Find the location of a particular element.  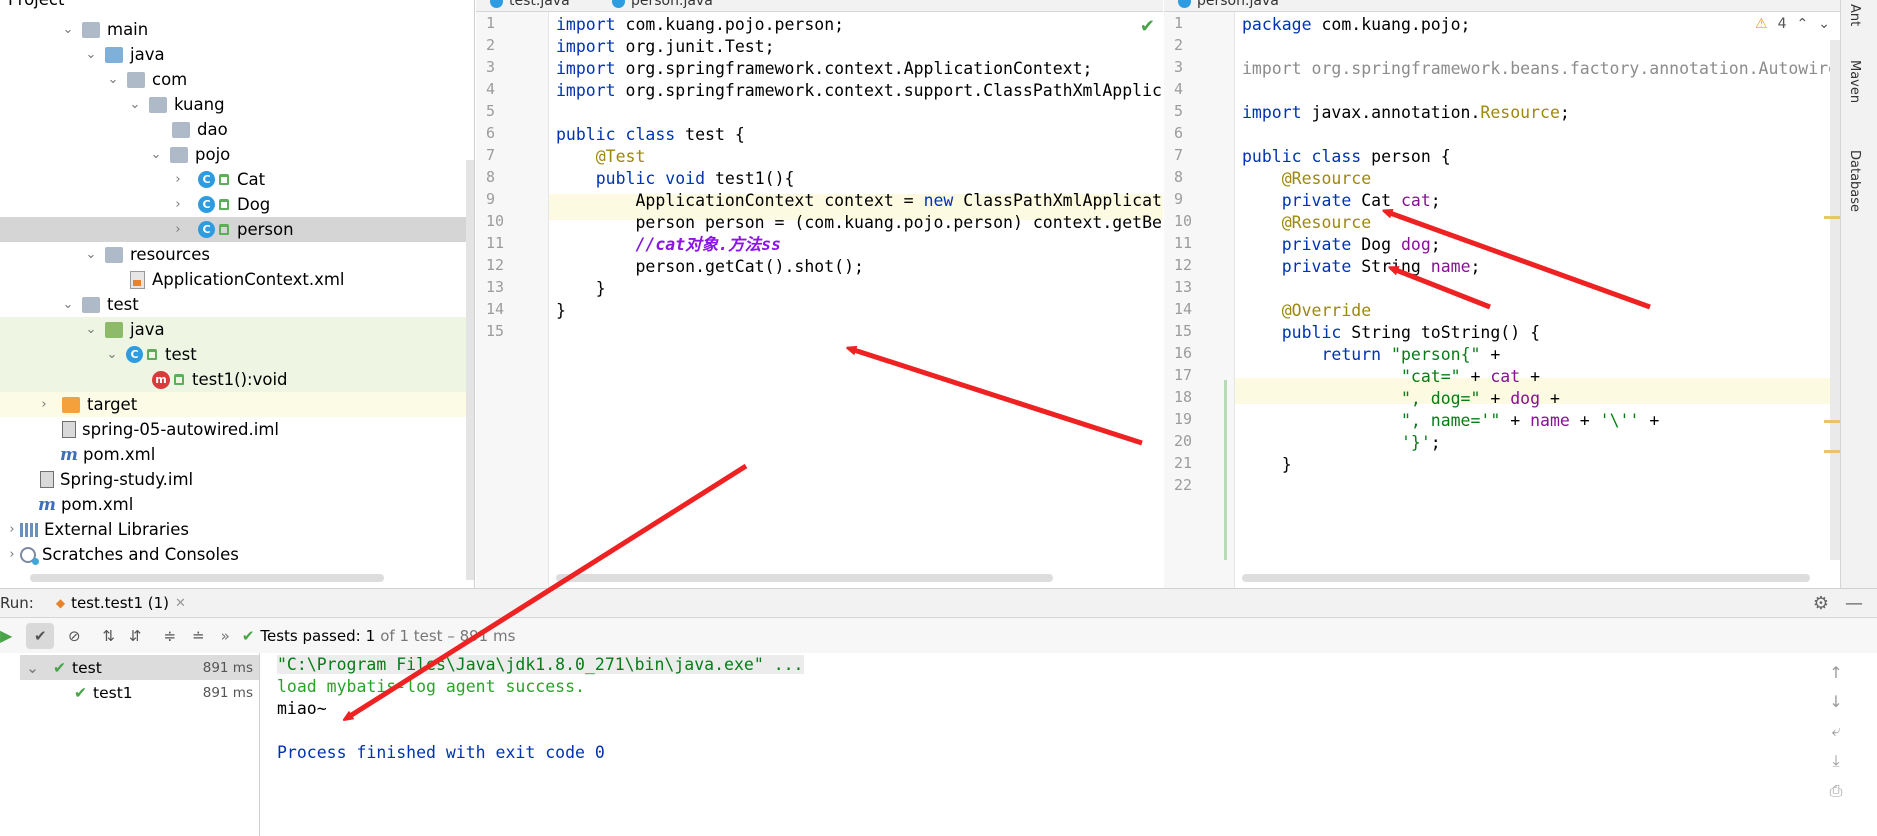

code-line: private String name; is located at coordinates (1381, 266).